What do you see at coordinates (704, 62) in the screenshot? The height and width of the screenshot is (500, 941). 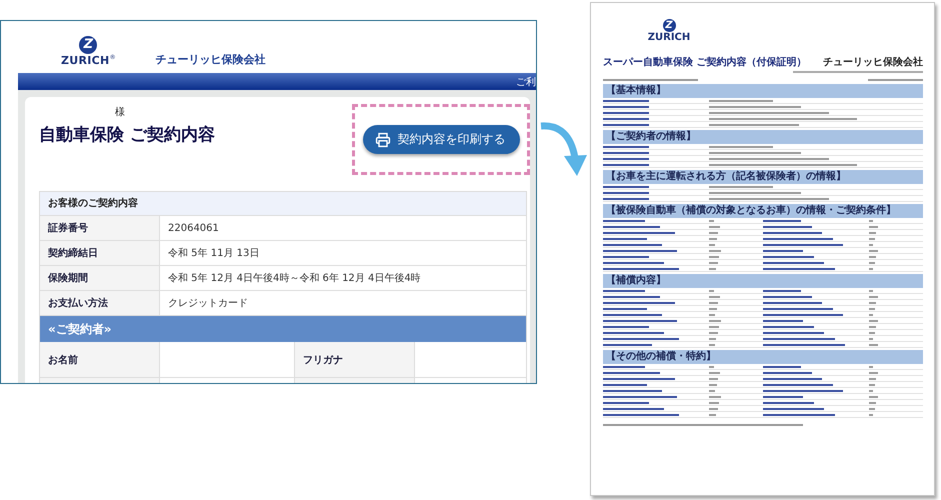 I see `document-title: スーパー自動車保険 ご契約内容（付保証明）` at bounding box center [704, 62].